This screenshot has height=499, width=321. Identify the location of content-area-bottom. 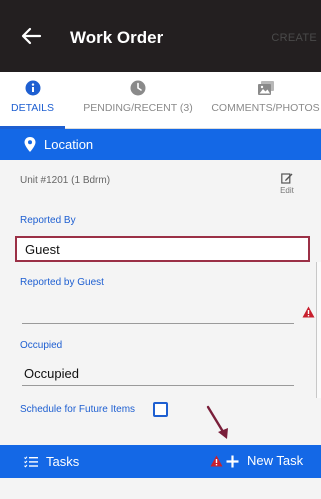
(160, 488).